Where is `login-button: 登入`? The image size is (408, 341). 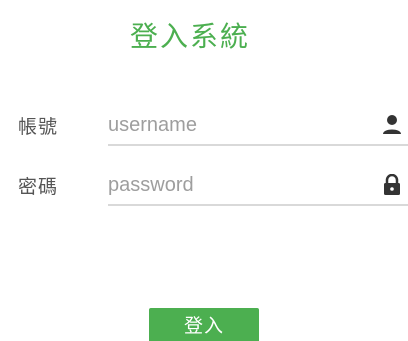
login-button: 登入 is located at coordinates (204, 324).